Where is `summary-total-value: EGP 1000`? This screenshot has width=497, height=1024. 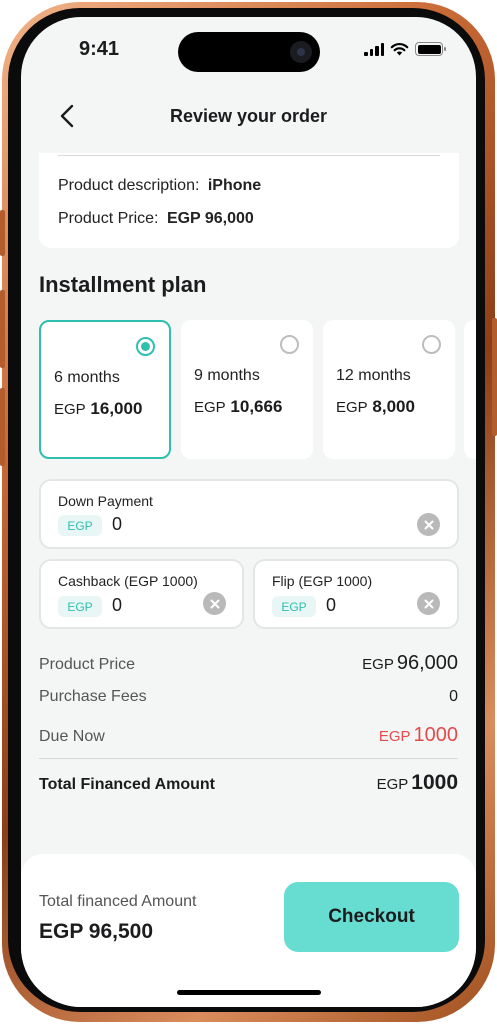
summary-total-value: EGP 1000 is located at coordinates (417, 783).